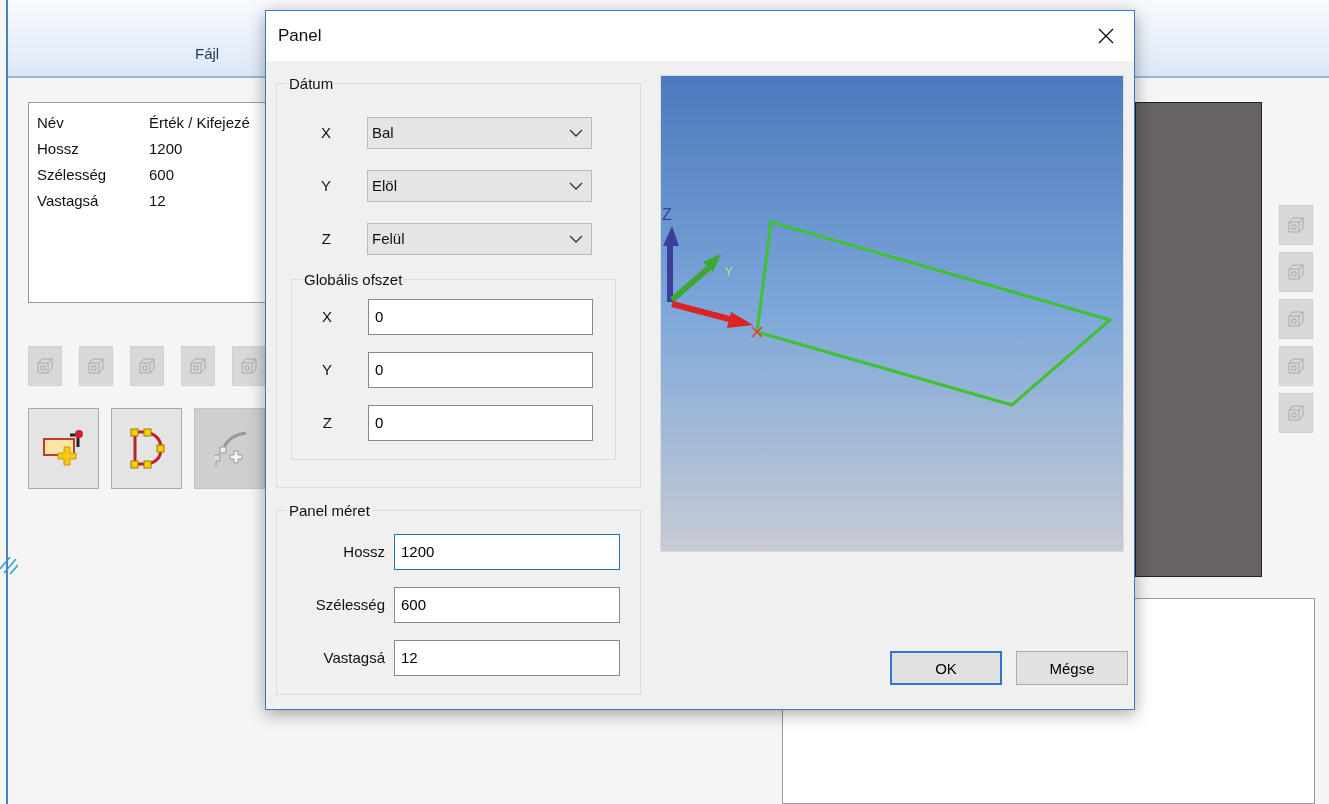 Image resolution: width=1329 pixels, height=804 pixels. I want to click on field-label: Hossz, so click(364, 551).